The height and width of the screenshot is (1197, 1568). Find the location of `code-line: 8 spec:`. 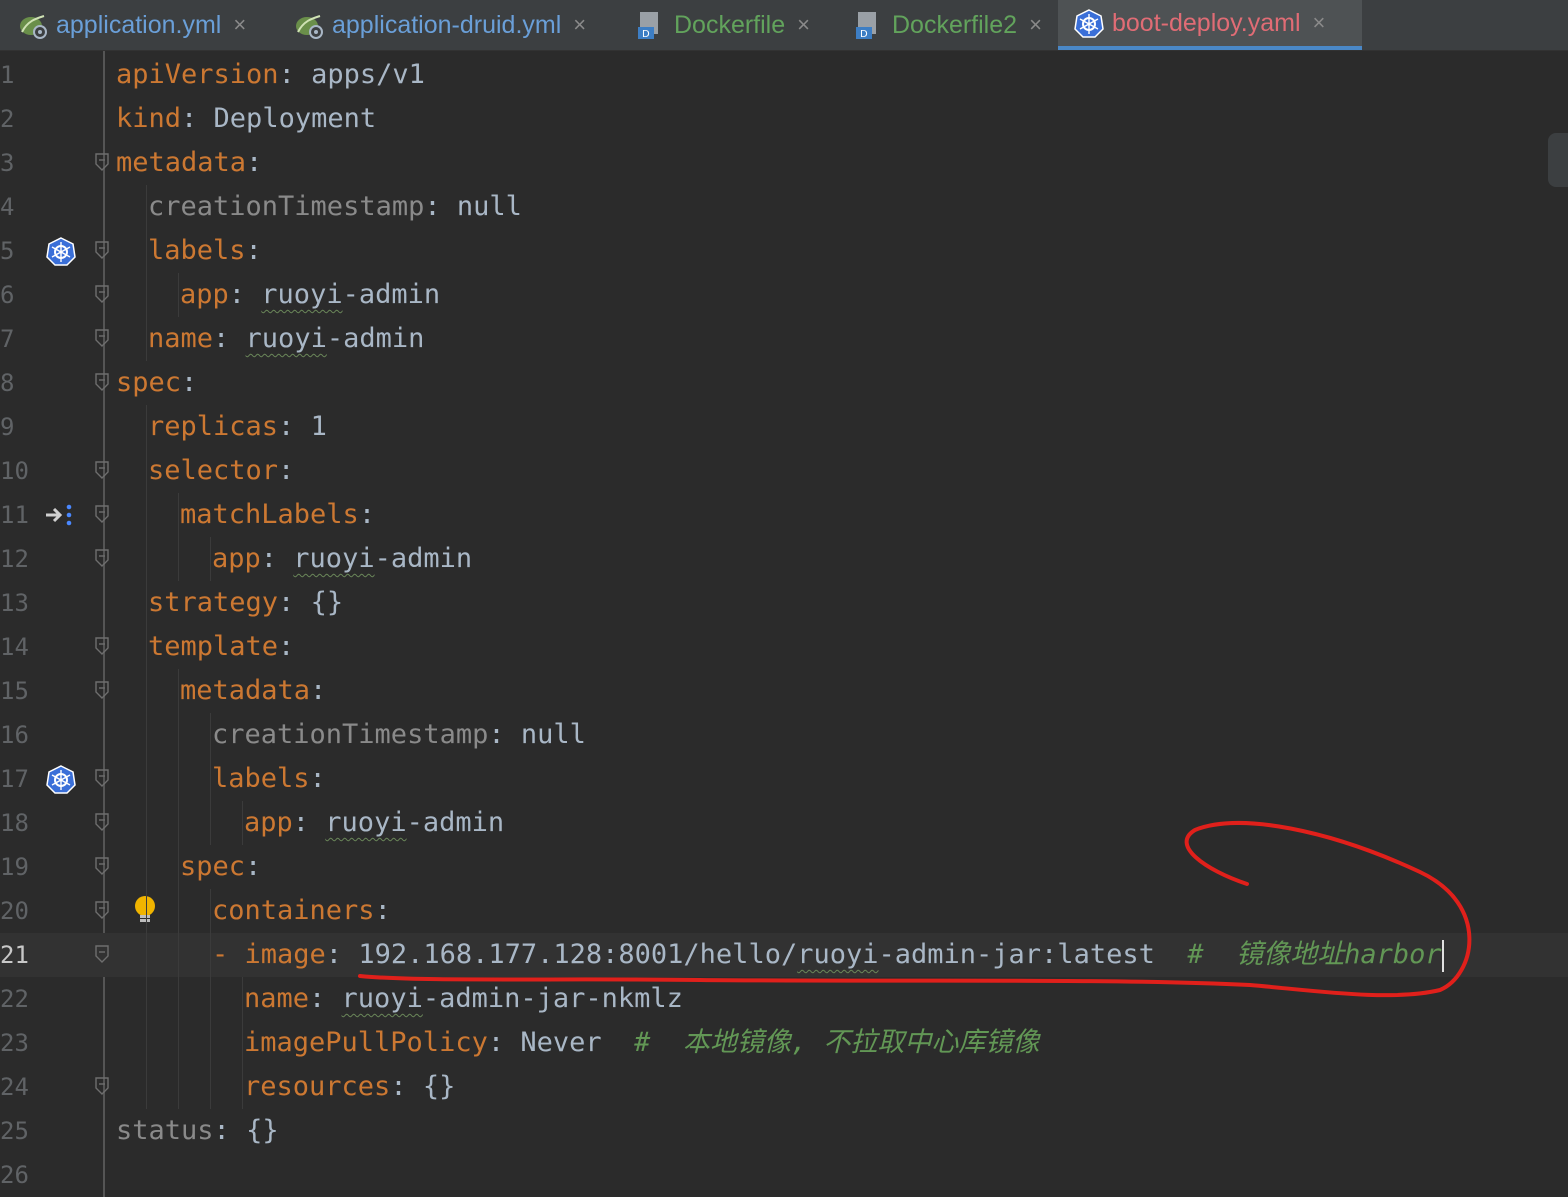

code-line: 8 spec: is located at coordinates (784, 383).